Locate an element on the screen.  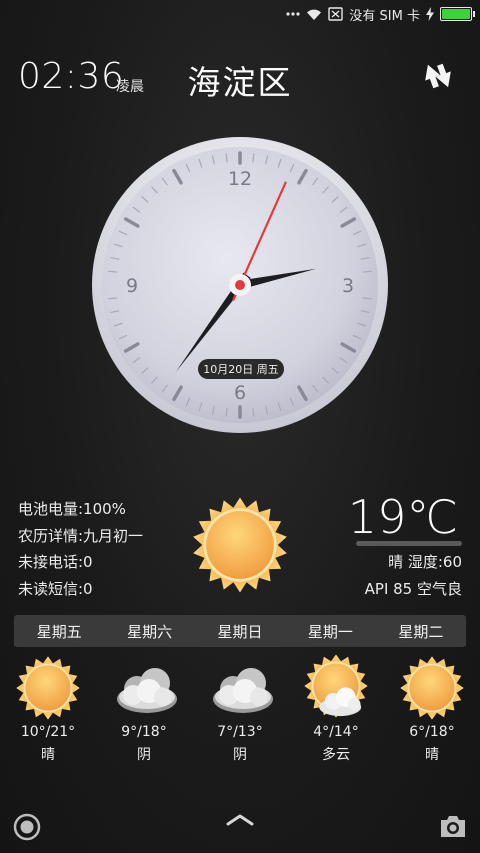
temperature-divider is located at coordinates (409, 543).